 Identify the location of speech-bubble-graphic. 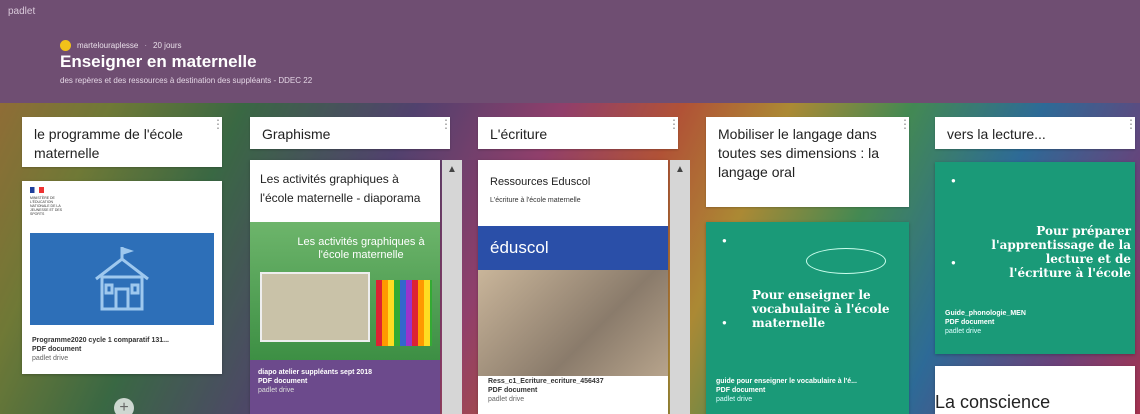
(846, 261).